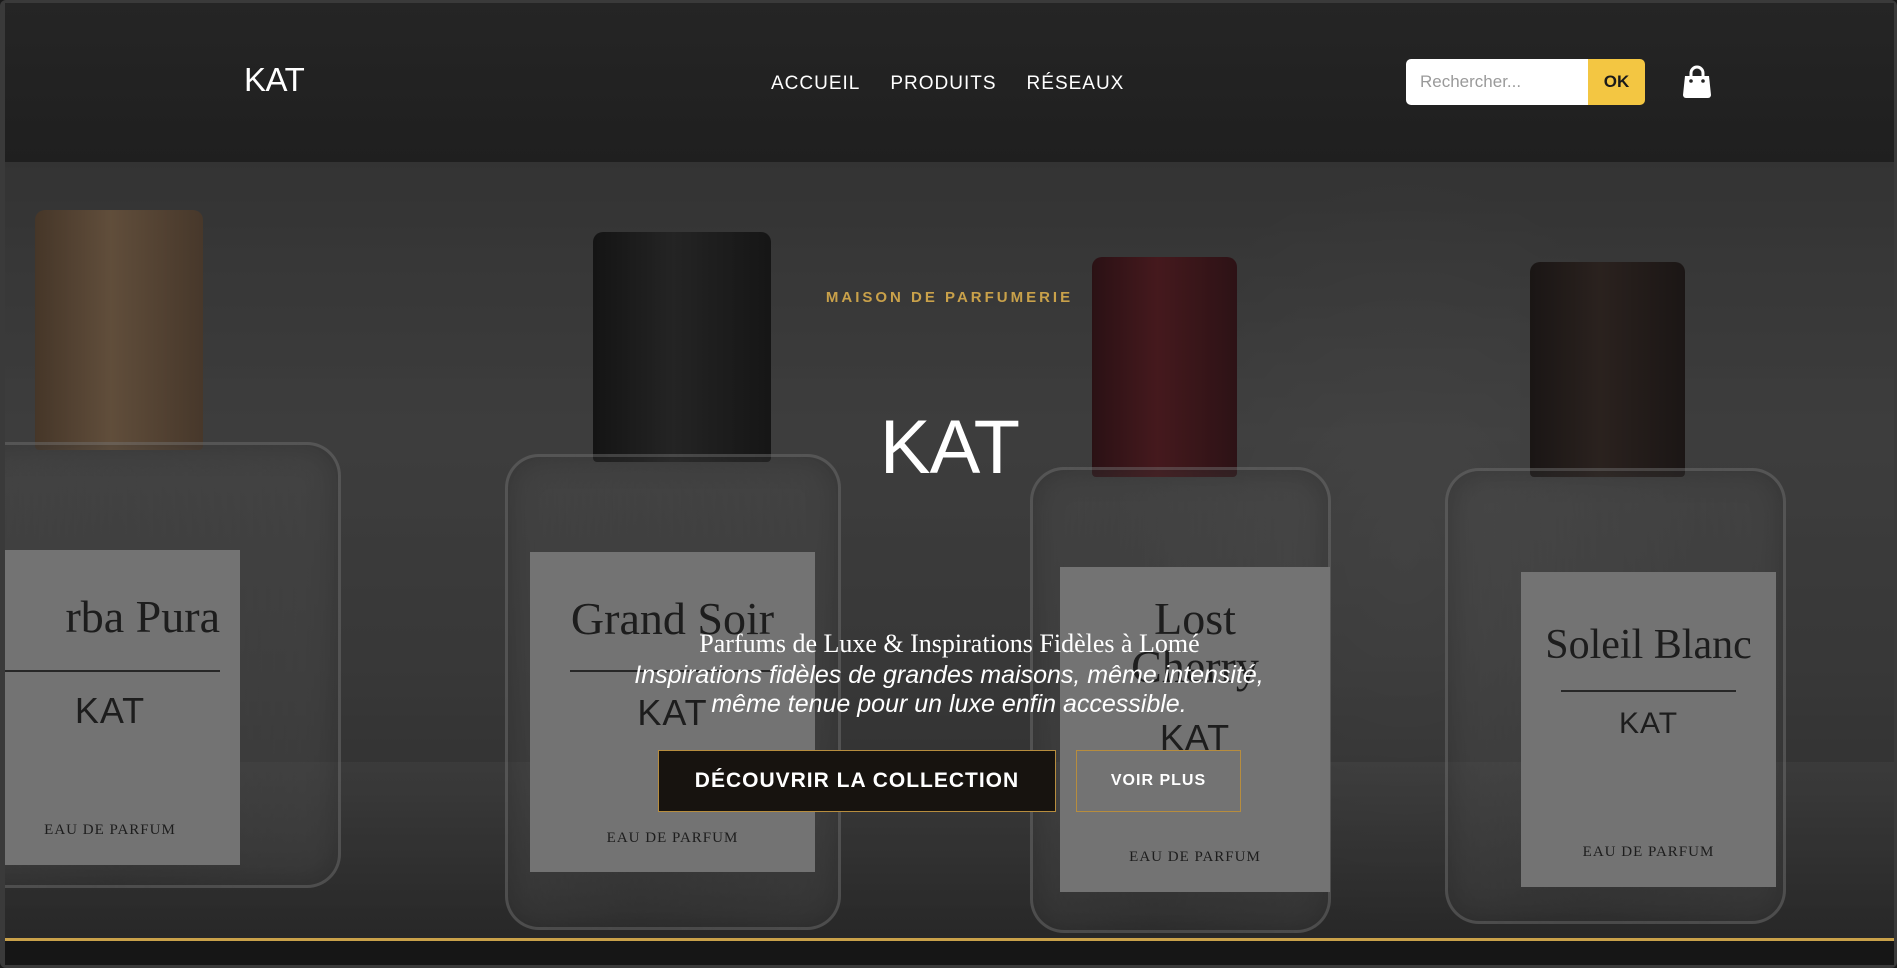  I want to click on main-nav: ACCUEIL PRODUITS RÉSEAUX, so click(947, 84).